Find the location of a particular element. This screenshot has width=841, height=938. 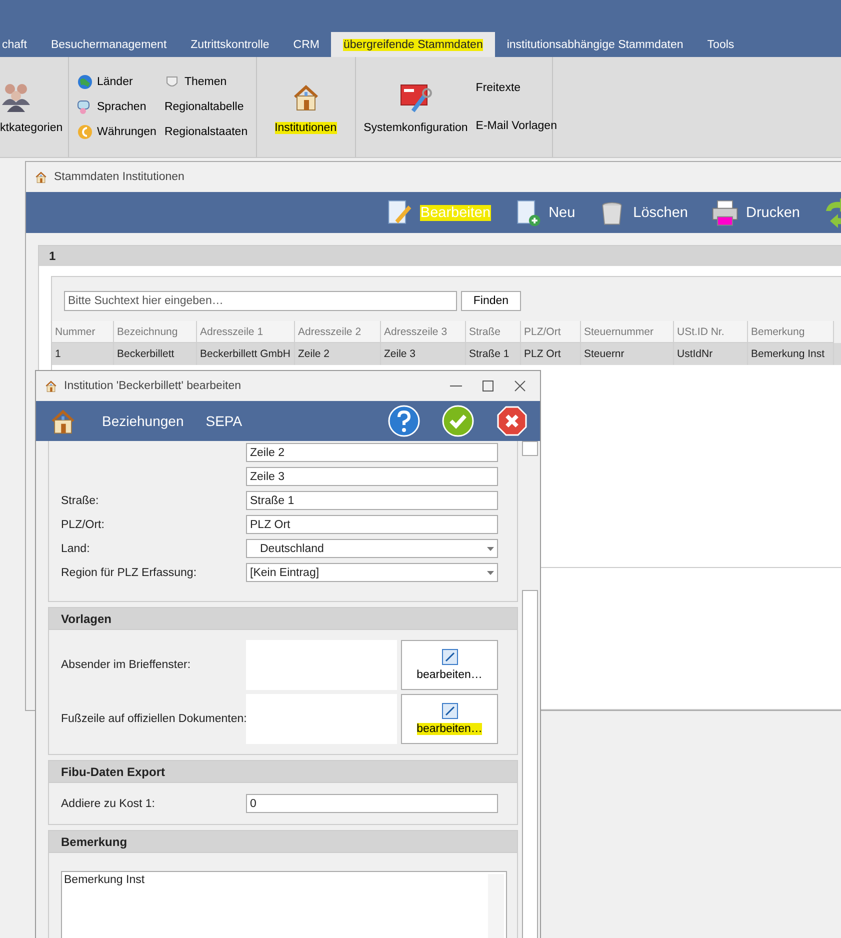

dialog-title: Institution 'Beckerbillett' bearbeiten is located at coordinates (152, 386).